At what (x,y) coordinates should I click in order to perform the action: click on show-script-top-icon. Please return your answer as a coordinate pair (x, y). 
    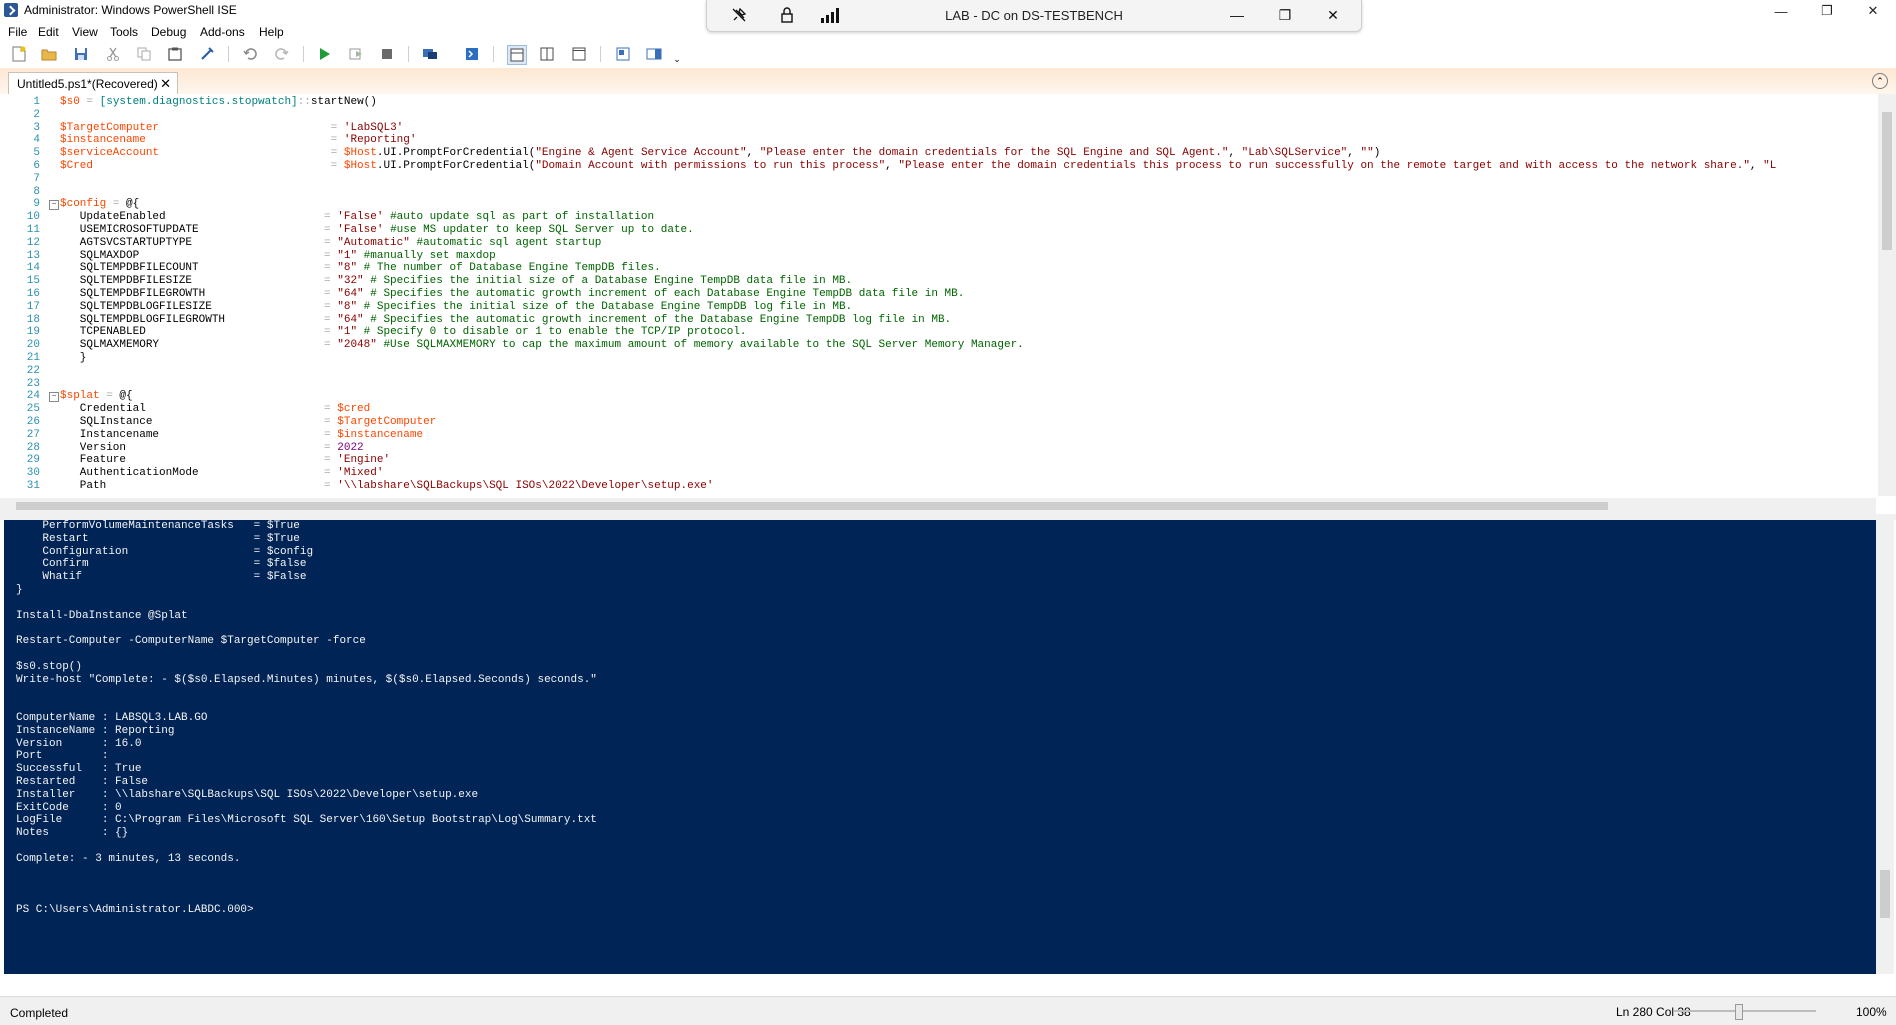
    Looking at the image, I should click on (517, 55).